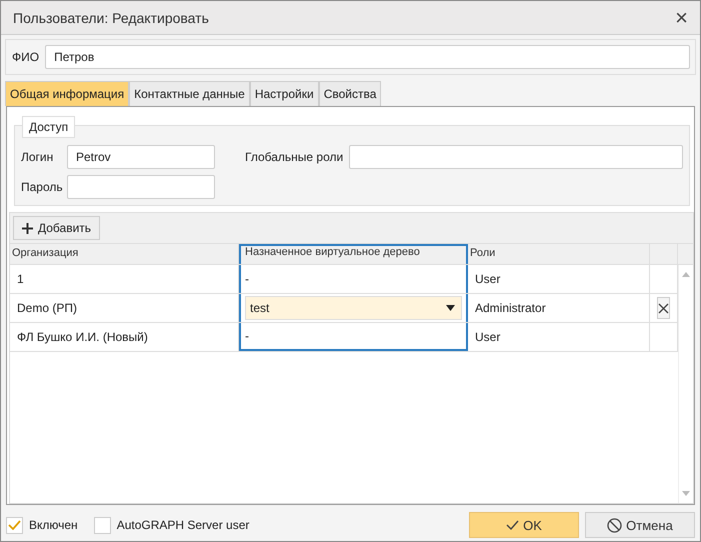 Image resolution: width=701 pixels, height=542 pixels. Describe the element at coordinates (685, 384) in the screenshot. I see `scrollbar` at that location.